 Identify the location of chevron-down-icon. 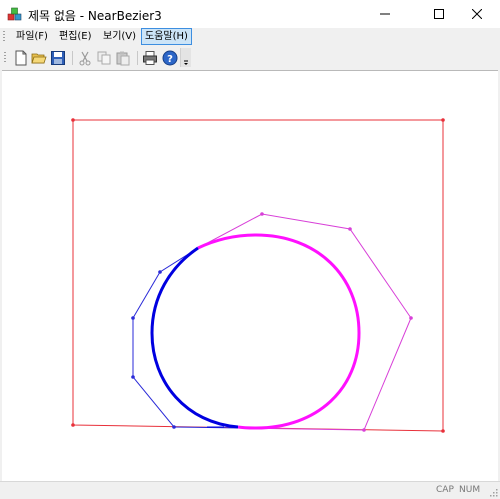
(186, 62).